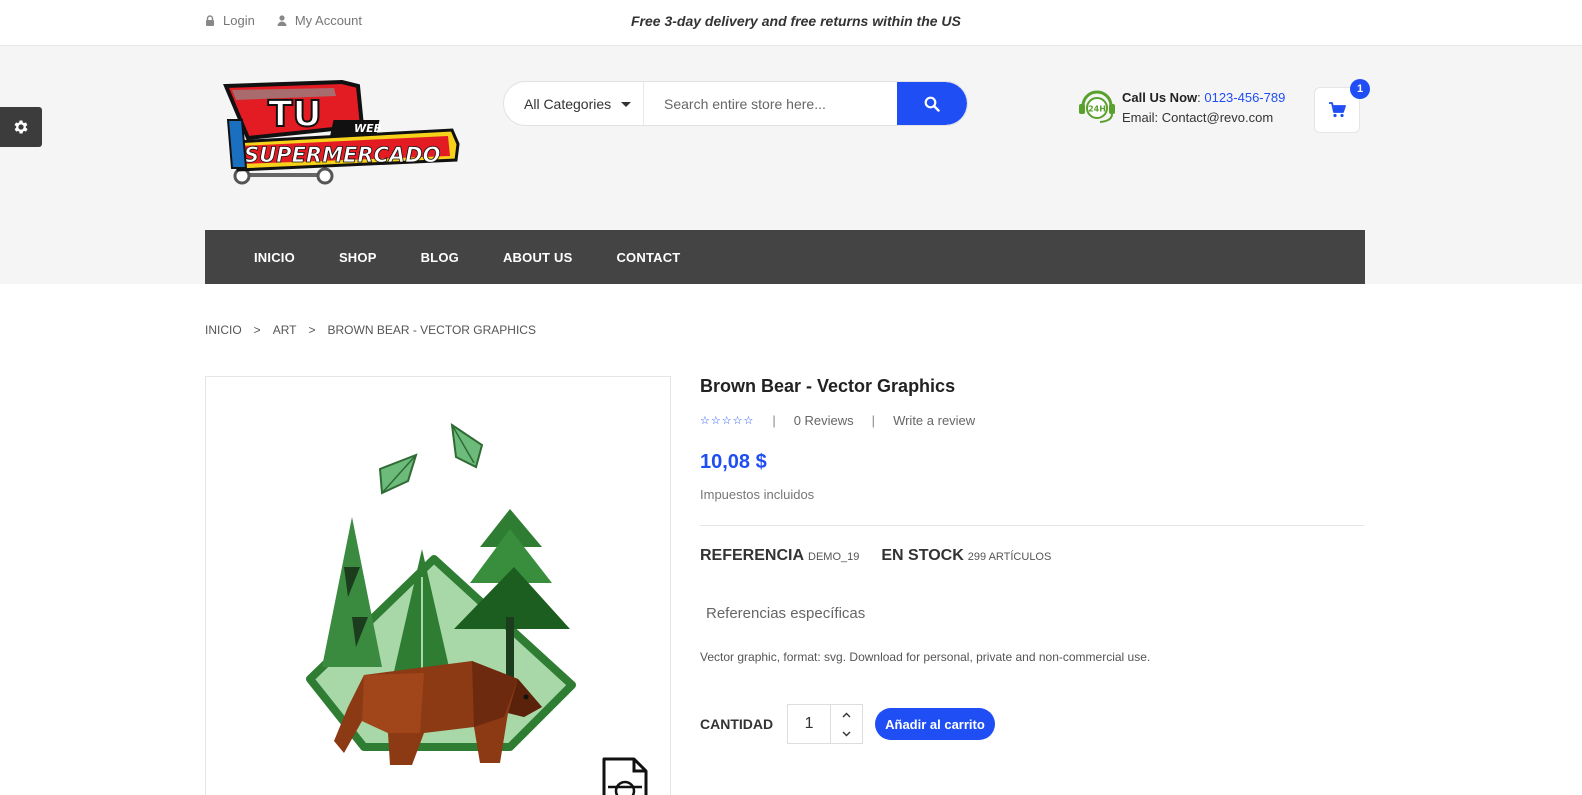  I want to click on nav-item-contact: CONTACT, so click(648, 257).